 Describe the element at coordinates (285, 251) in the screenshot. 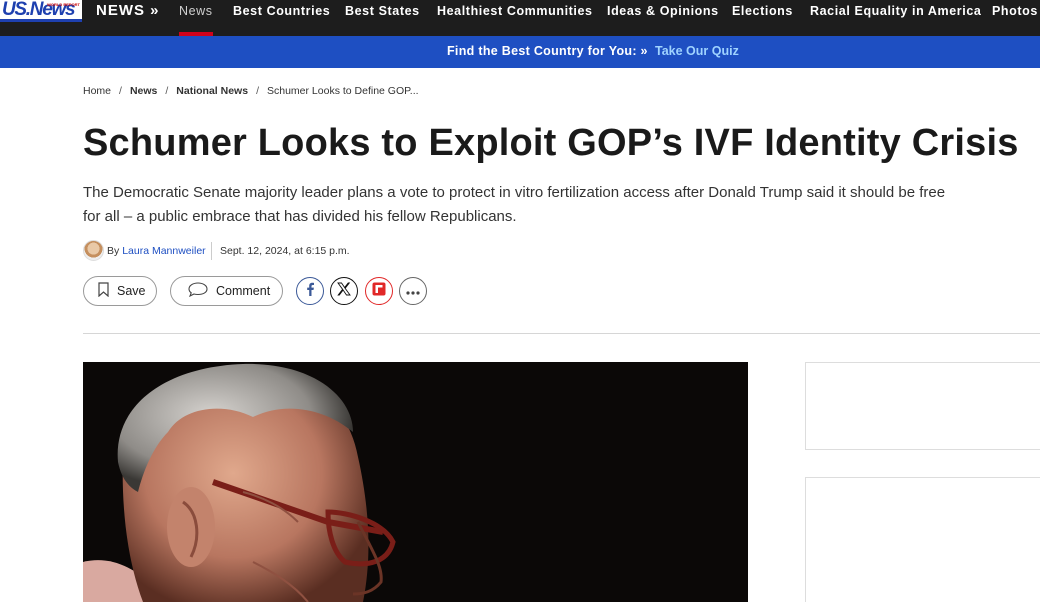

I see `publish-date: Sept. 12, 2024, at 6:15 p.m.` at that location.